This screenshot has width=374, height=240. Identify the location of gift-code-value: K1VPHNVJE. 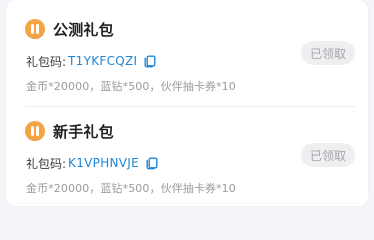
(103, 163).